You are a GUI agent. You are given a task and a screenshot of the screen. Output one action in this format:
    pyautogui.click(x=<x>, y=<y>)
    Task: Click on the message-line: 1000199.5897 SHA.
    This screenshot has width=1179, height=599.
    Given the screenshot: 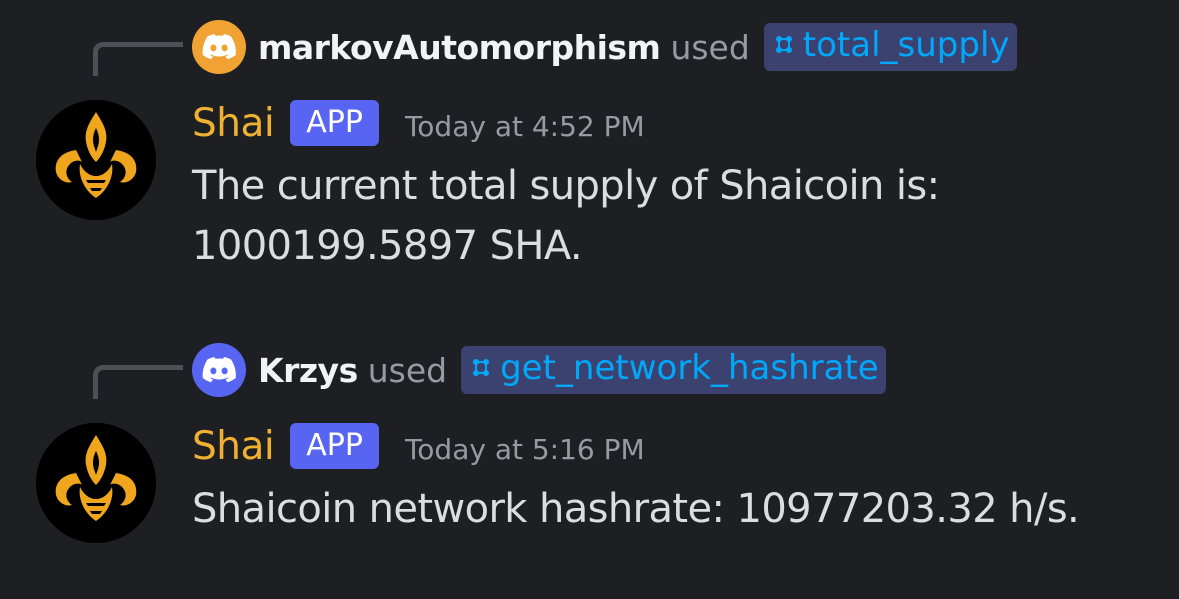 What is the action you would take?
    pyautogui.click(x=387, y=246)
    